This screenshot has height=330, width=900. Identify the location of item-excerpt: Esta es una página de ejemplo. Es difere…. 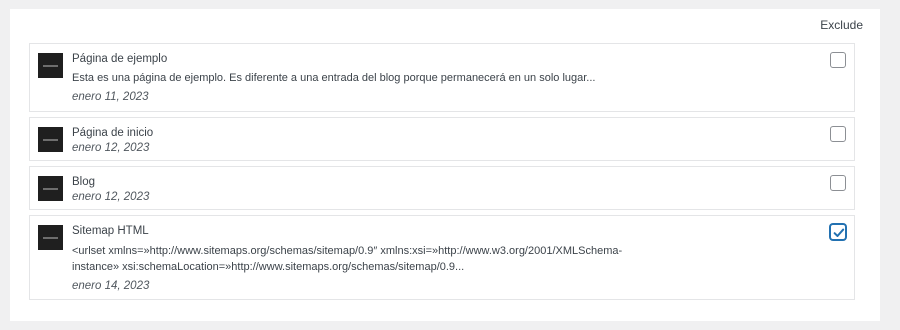
(334, 78).